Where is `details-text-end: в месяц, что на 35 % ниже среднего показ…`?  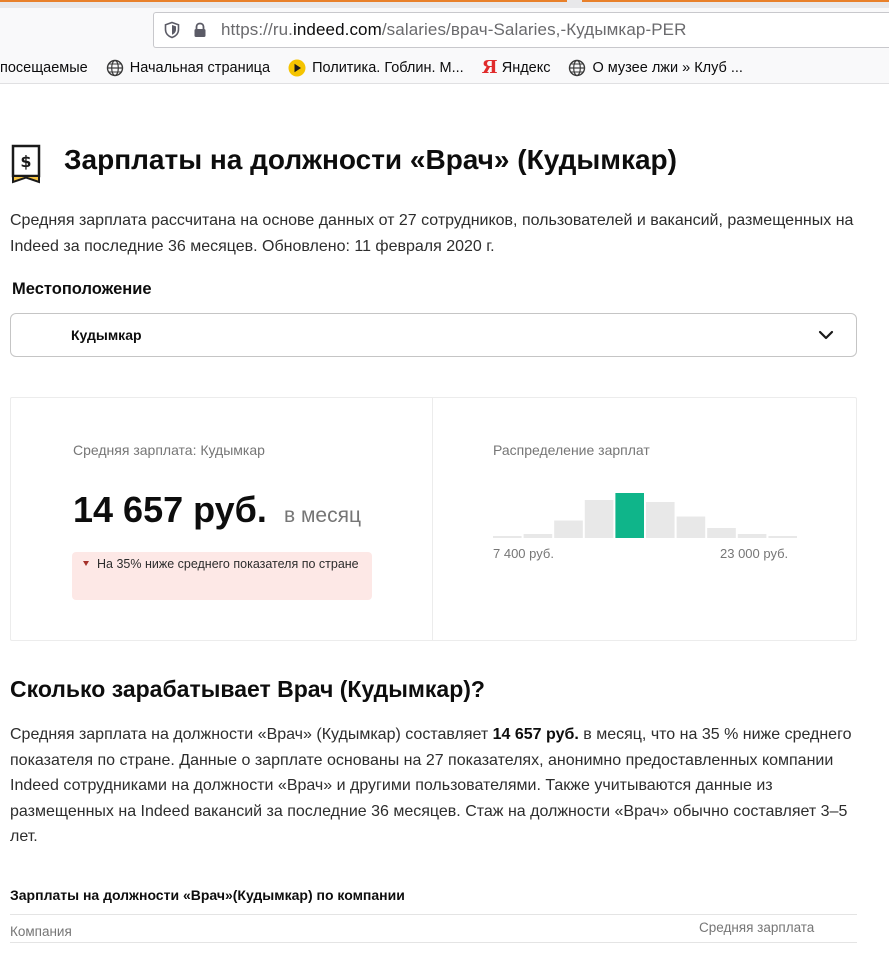 details-text-end: в месяц, что на 35 % ниже среднего показ… is located at coordinates (431, 785).